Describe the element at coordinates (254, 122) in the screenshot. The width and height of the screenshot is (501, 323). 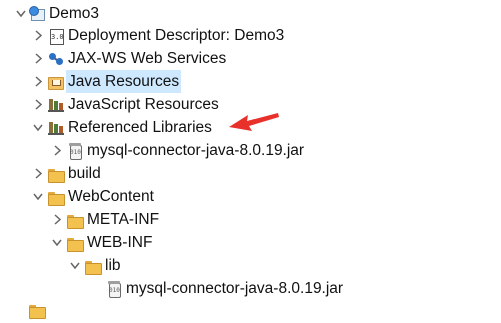
I see `red-arrow-annotation` at that location.